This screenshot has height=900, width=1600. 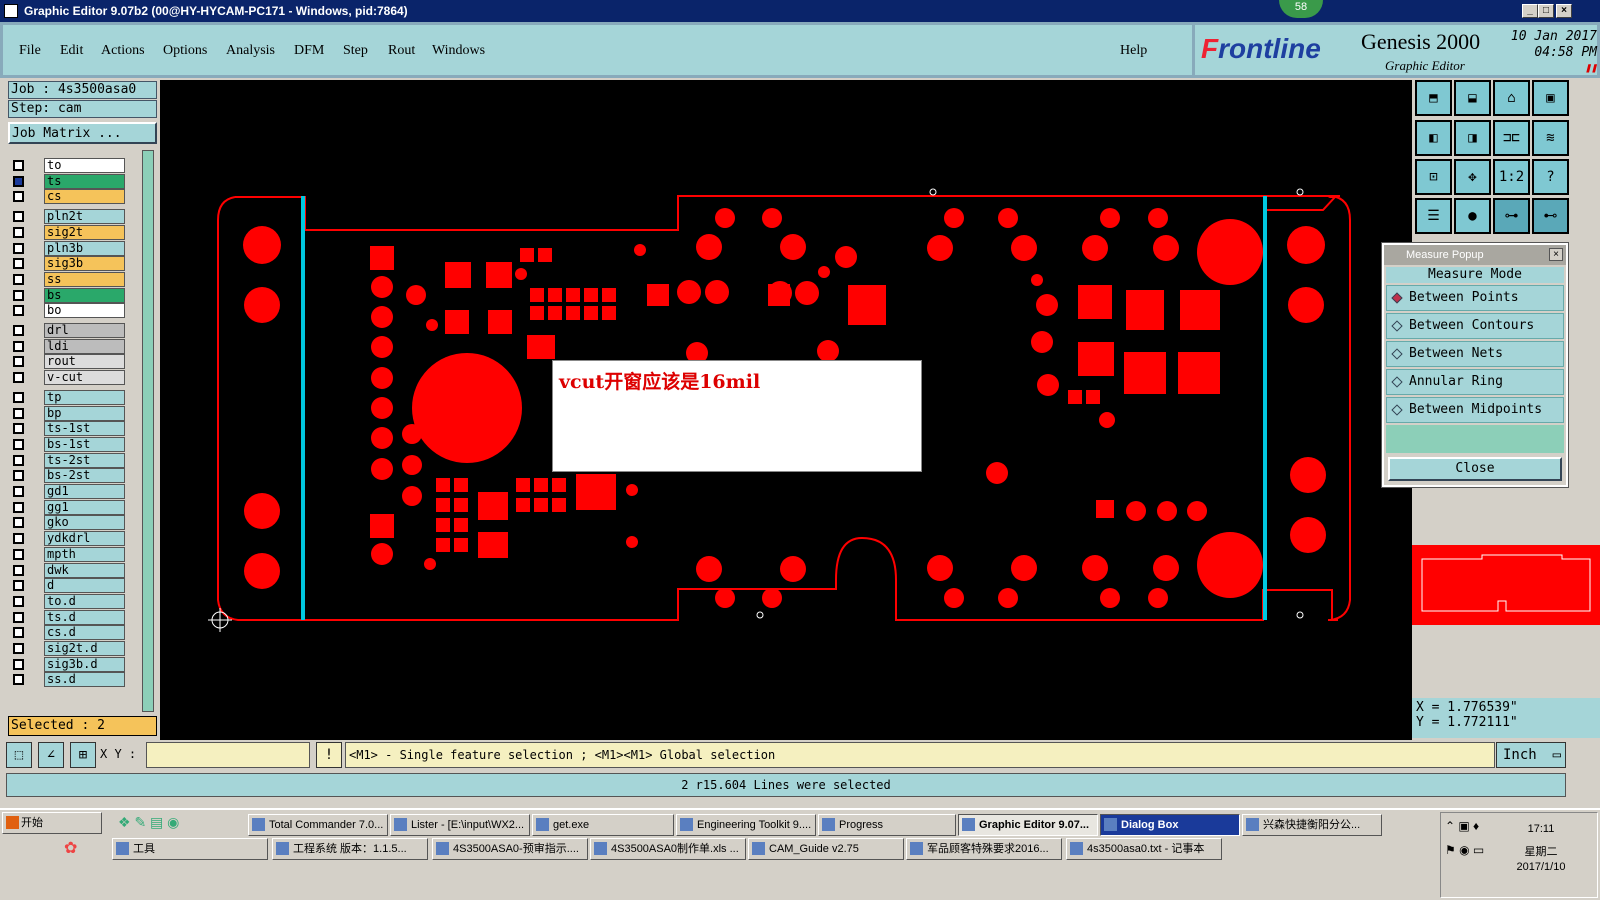 What do you see at coordinates (68, 346) in the screenshot?
I see `layer-row: ldi` at bounding box center [68, 346].